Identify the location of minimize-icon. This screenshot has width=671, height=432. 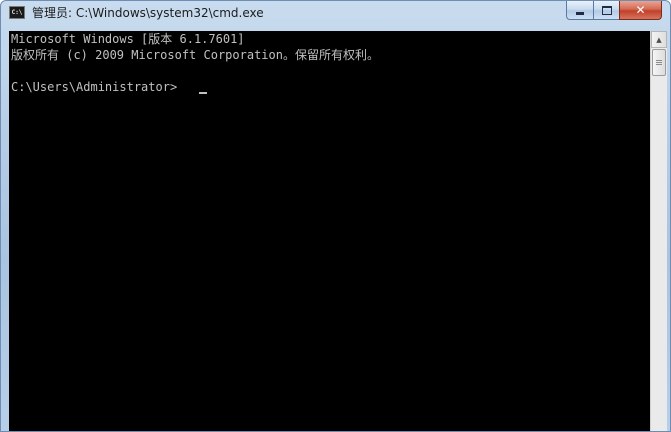
(580, 13).